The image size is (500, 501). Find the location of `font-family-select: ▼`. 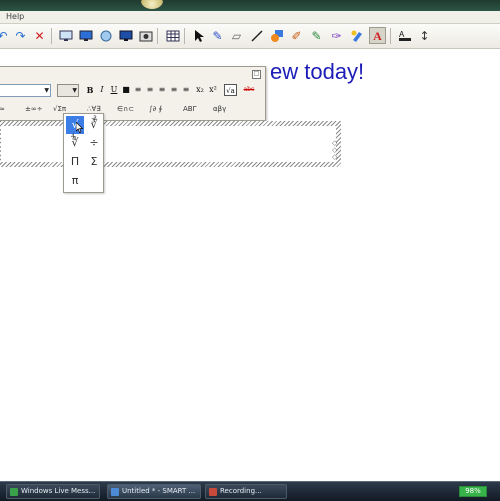

font-family-select: ▼ is located at coordinates (25, 90).